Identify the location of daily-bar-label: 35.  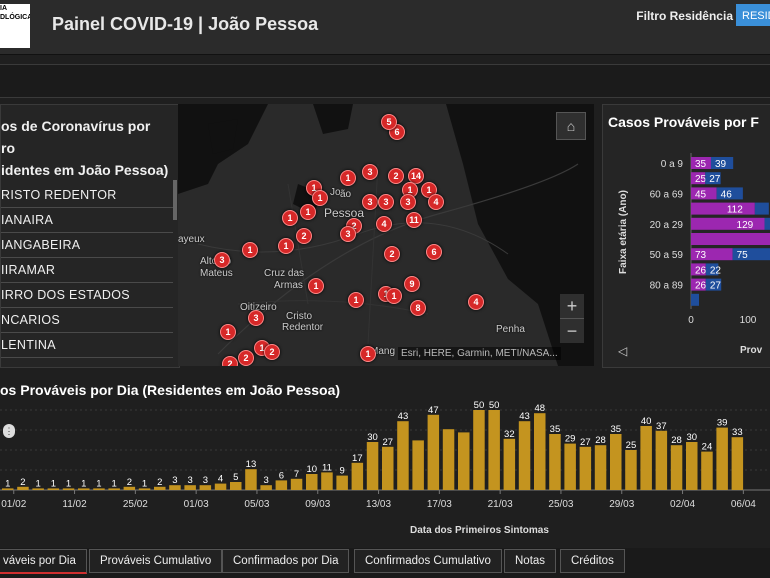
(615, 429).